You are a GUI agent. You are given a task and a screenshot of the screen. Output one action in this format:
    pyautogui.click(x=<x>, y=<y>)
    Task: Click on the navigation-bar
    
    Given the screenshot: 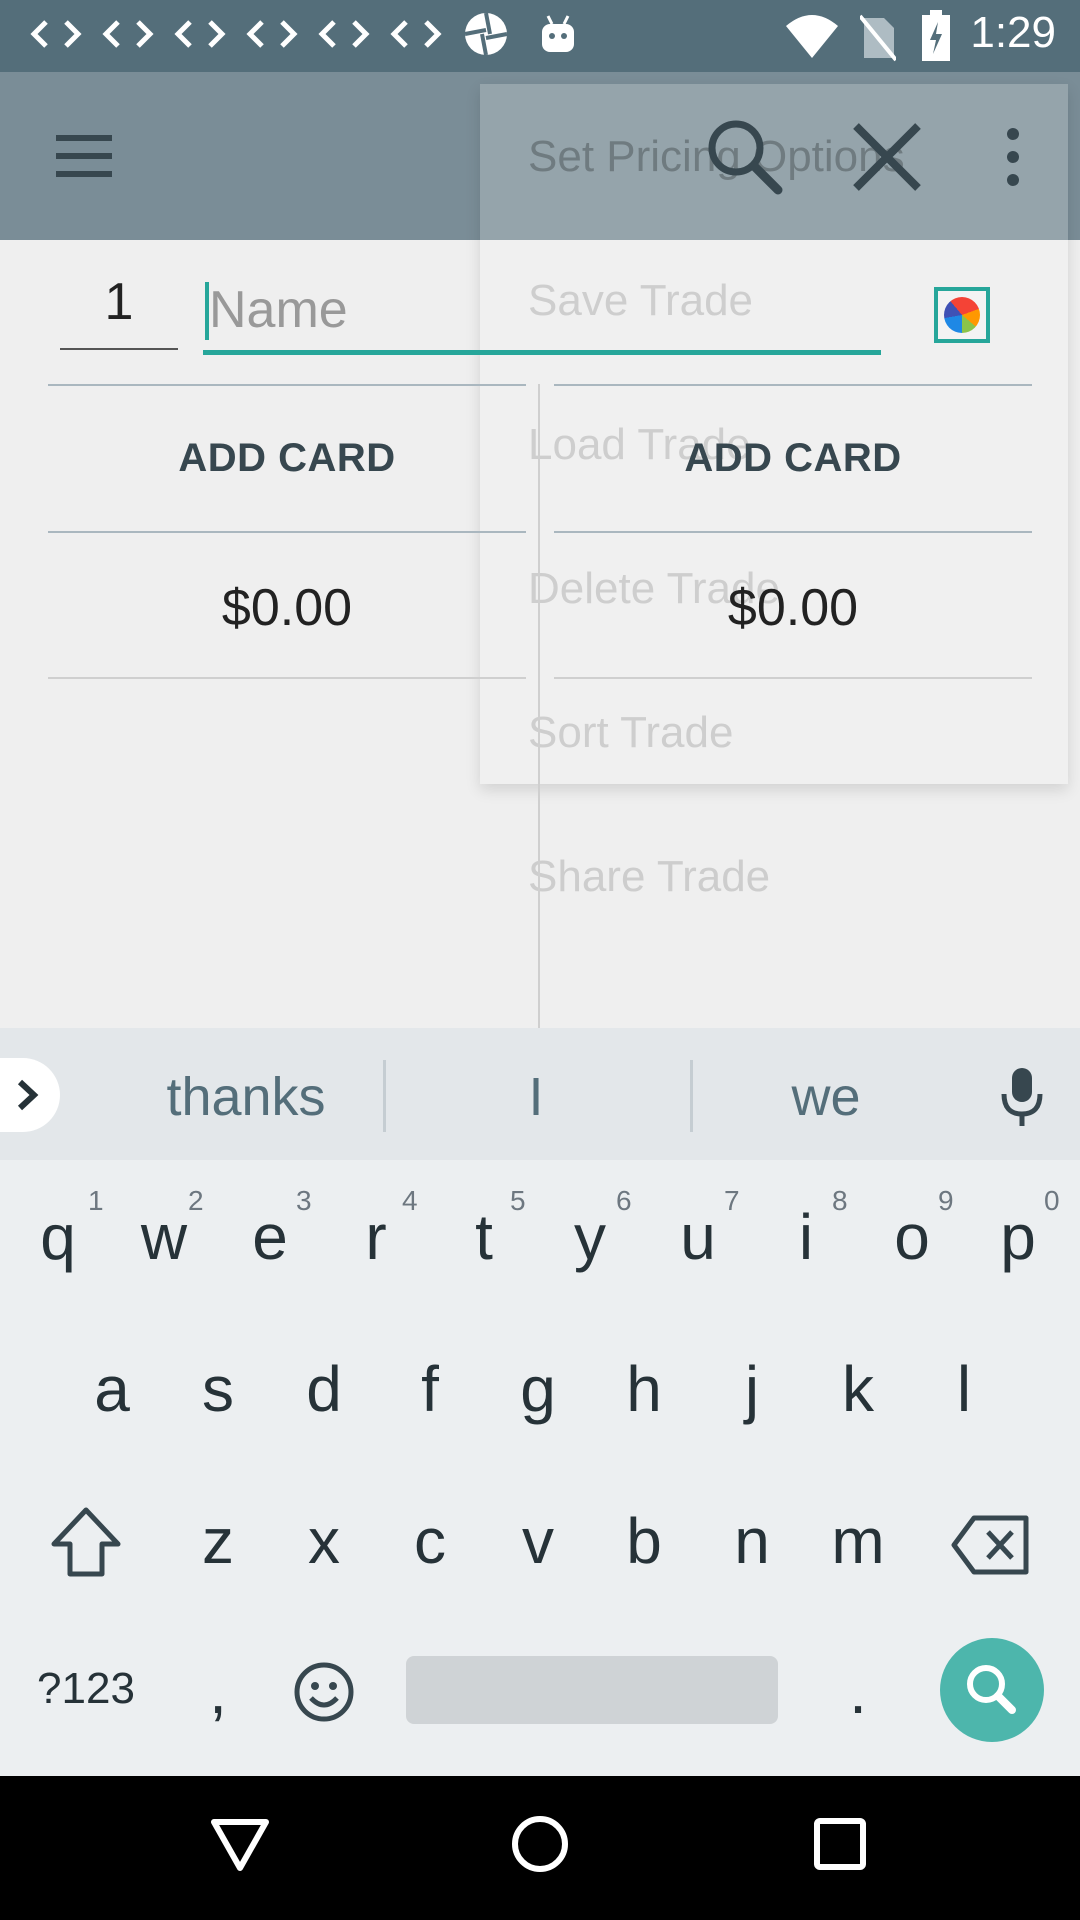 What is the action you would take?
    pyautogui.click(x=540, y=1848)
    